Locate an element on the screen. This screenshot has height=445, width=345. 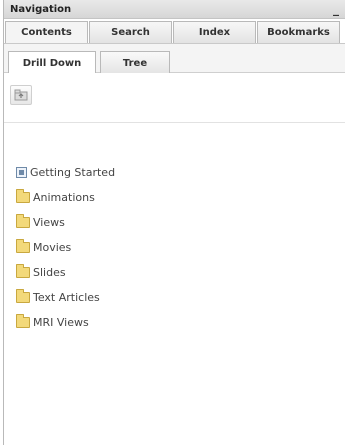
main-tabs: Contents Search Index Bookmarks is located at coordinates (174, 32).